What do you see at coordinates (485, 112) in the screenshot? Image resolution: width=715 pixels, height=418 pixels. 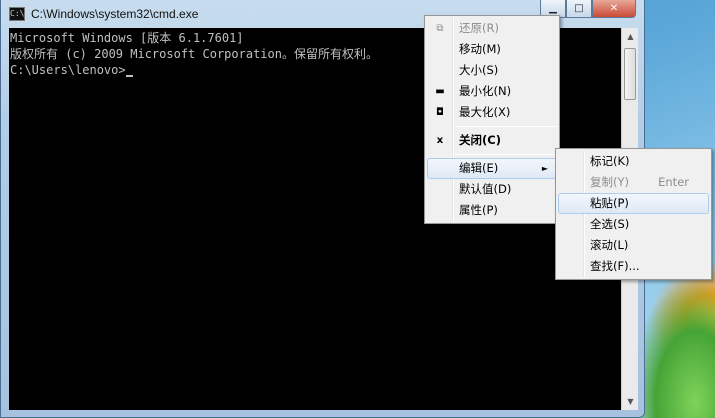 I see `menu-item-label: 最大化(X)` at bounding box center [485, 112].